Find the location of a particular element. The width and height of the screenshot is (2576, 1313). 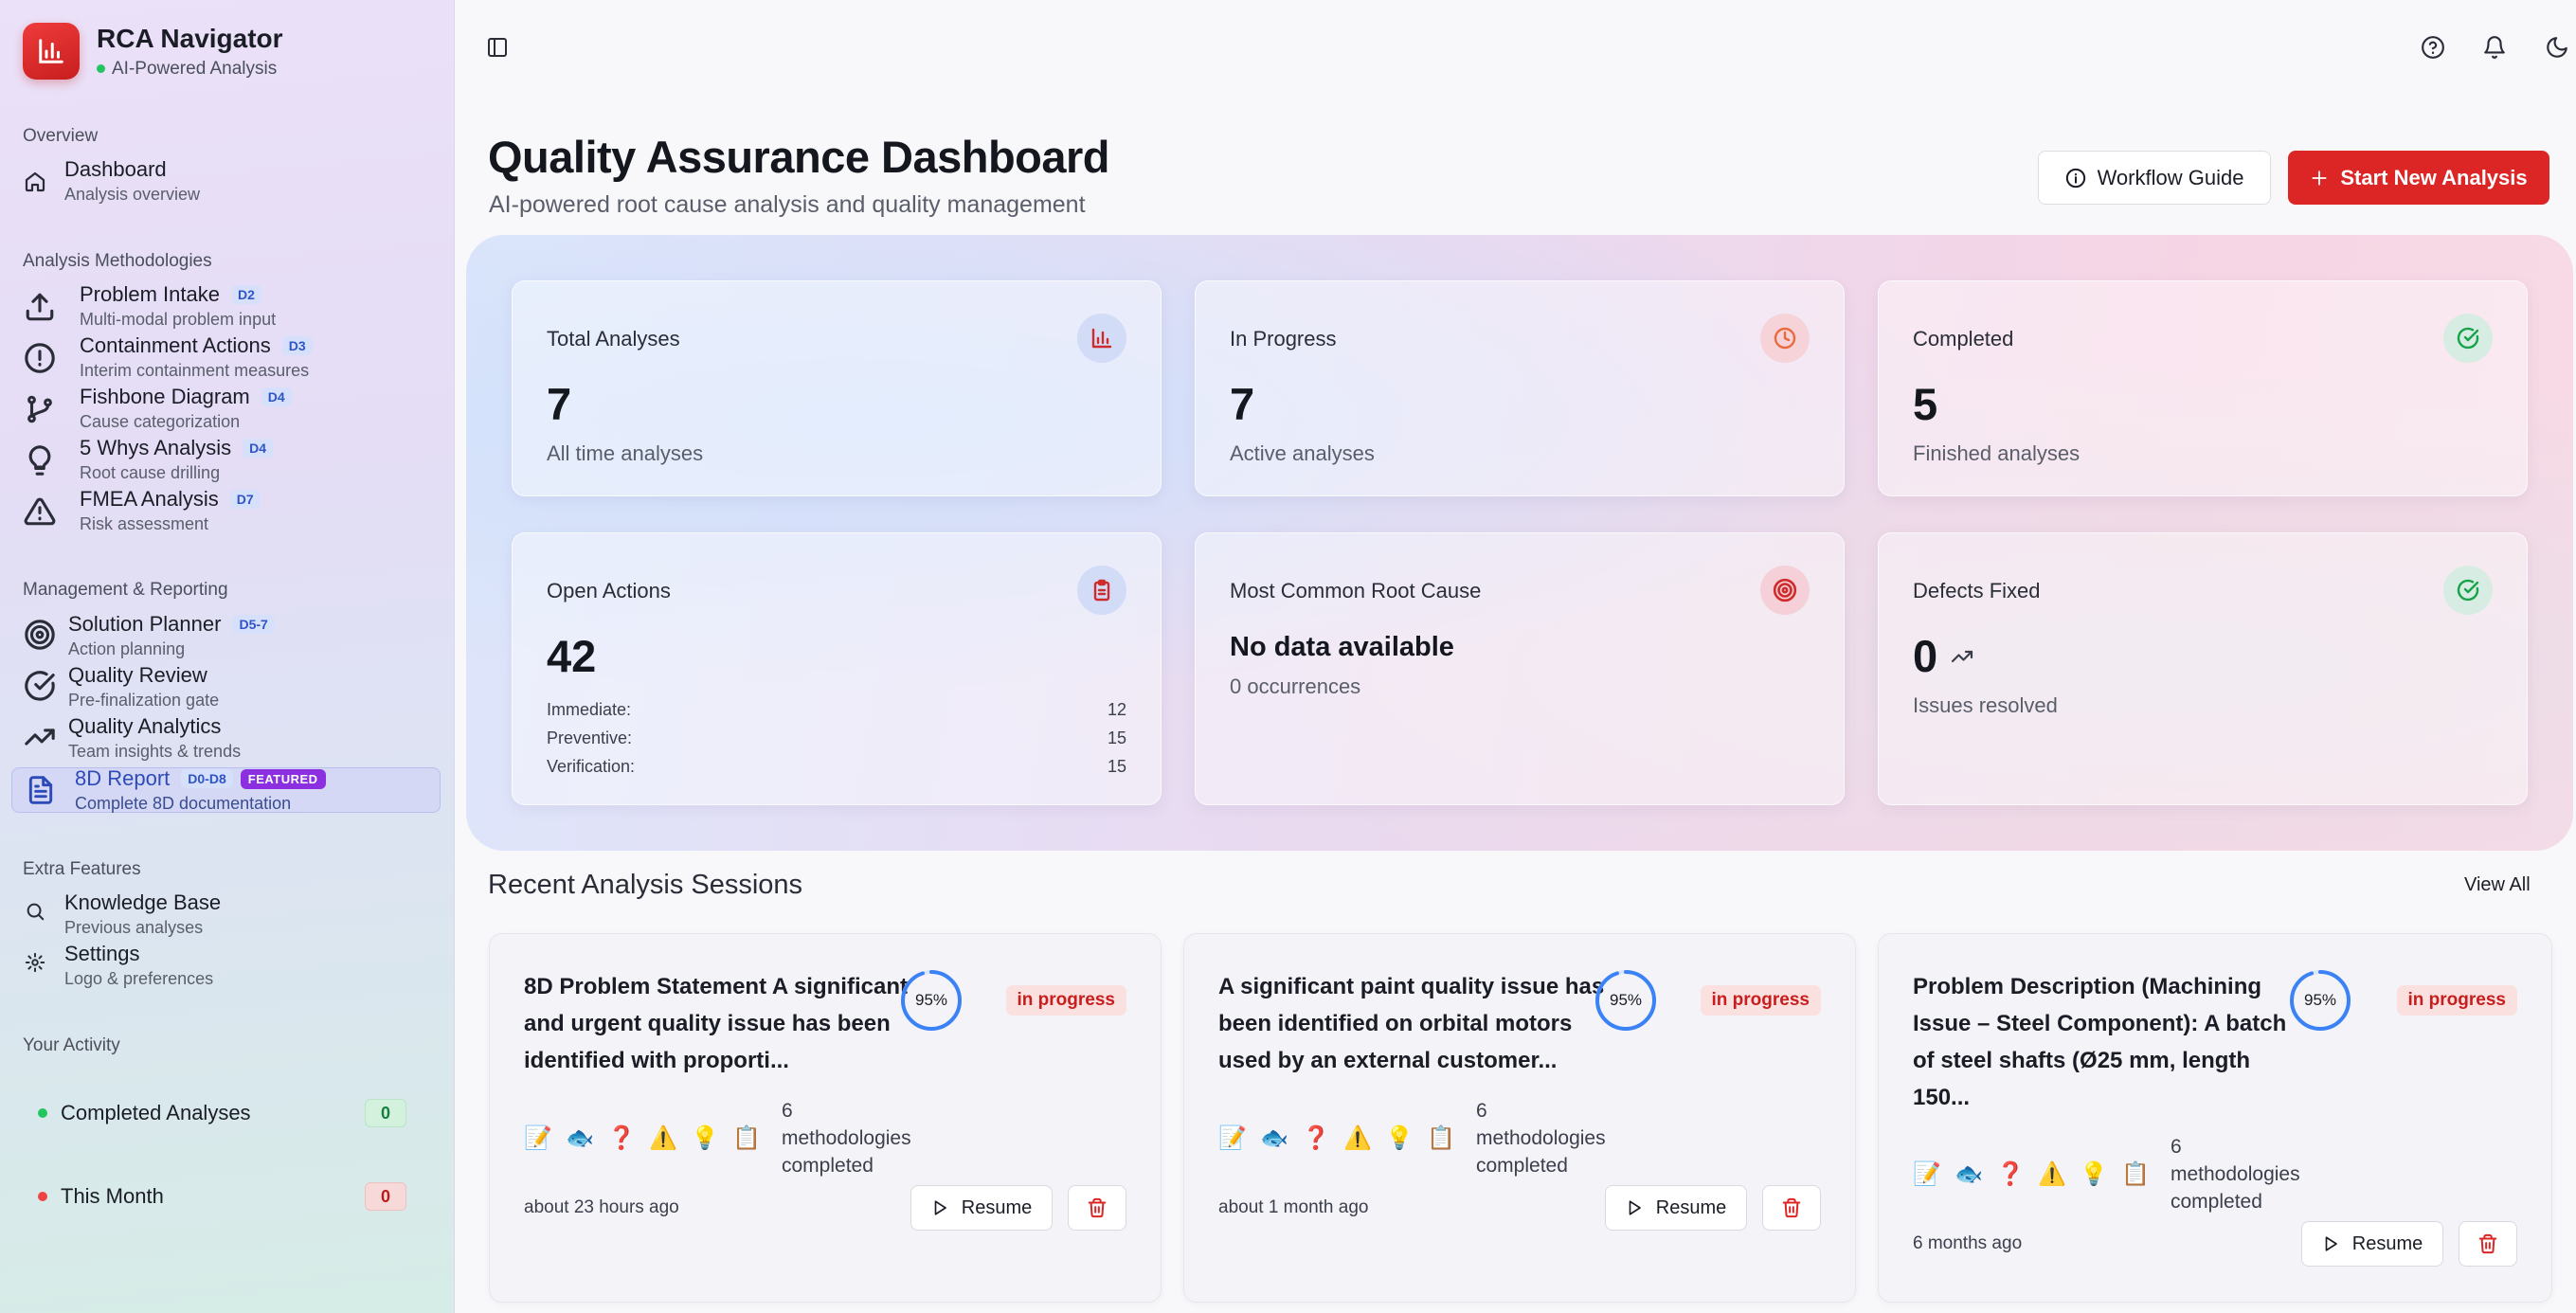

sidebar-item-knowledge-base: Knowledge Base Previous analyses is located at coordinates (231, 914).